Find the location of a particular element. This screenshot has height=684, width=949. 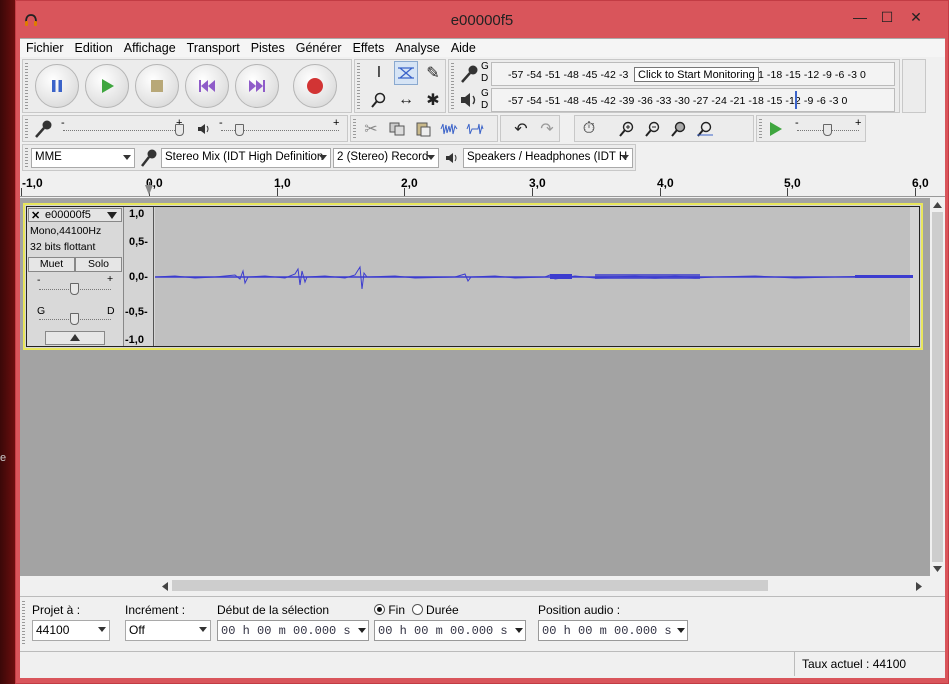

horizontal-scrollbar is located at coordinates (545, 585).